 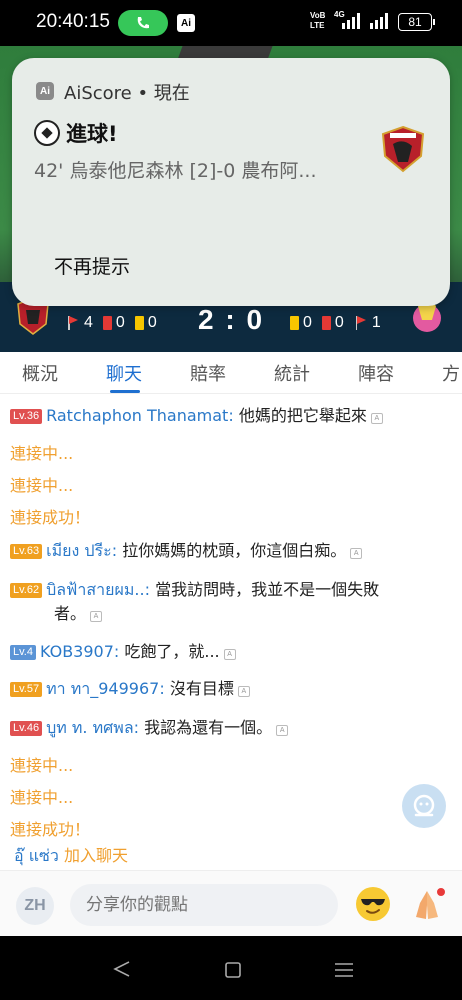 I want to click on phone-icon, so click(x=143, y=23).